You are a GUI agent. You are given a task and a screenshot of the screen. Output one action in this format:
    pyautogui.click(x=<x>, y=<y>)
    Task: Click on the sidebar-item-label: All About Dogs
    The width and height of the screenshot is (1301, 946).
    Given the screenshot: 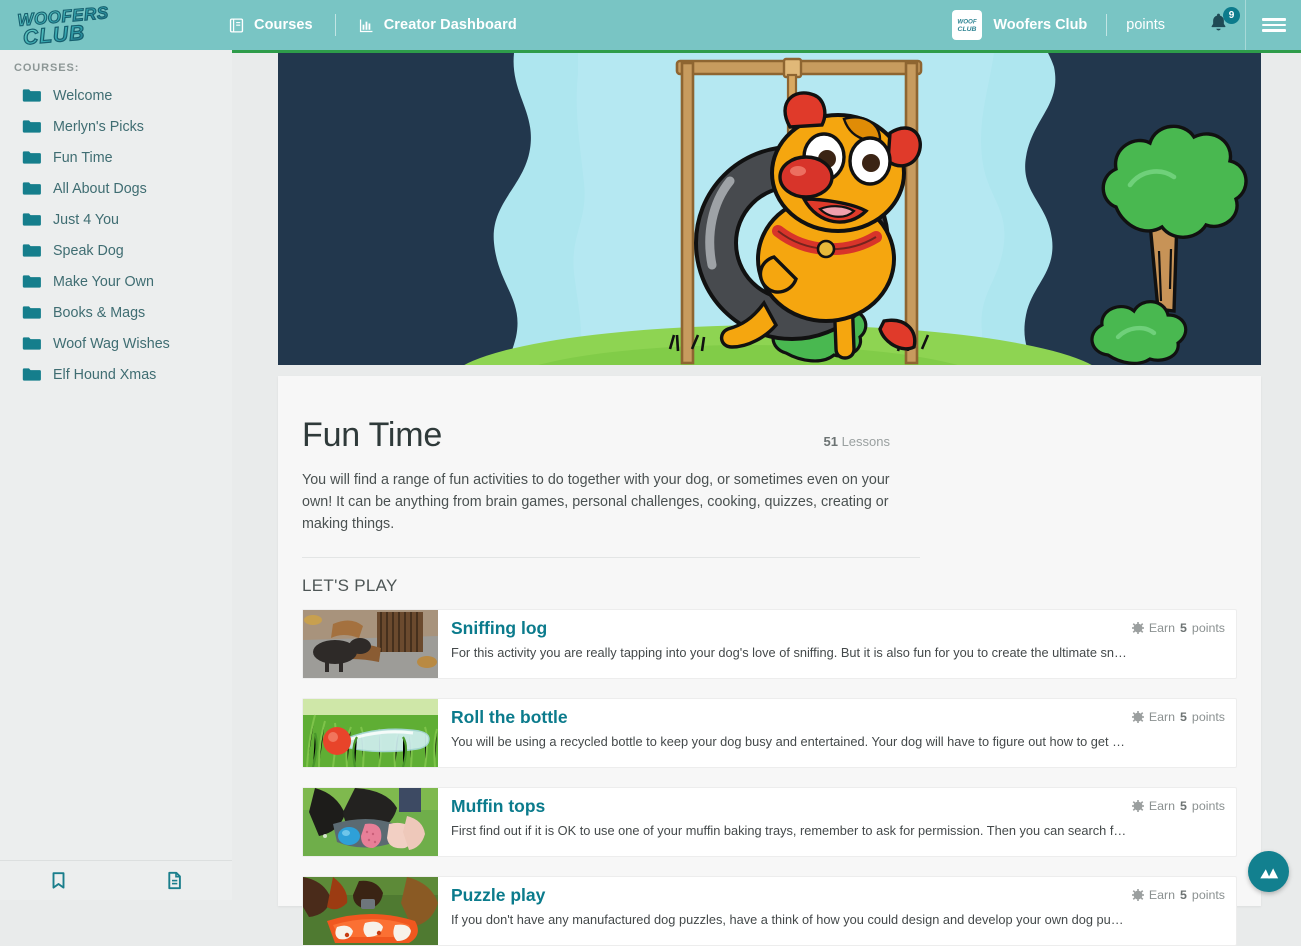 What is the action you would take?
    pyautogui.click(x=100, y=189)
    